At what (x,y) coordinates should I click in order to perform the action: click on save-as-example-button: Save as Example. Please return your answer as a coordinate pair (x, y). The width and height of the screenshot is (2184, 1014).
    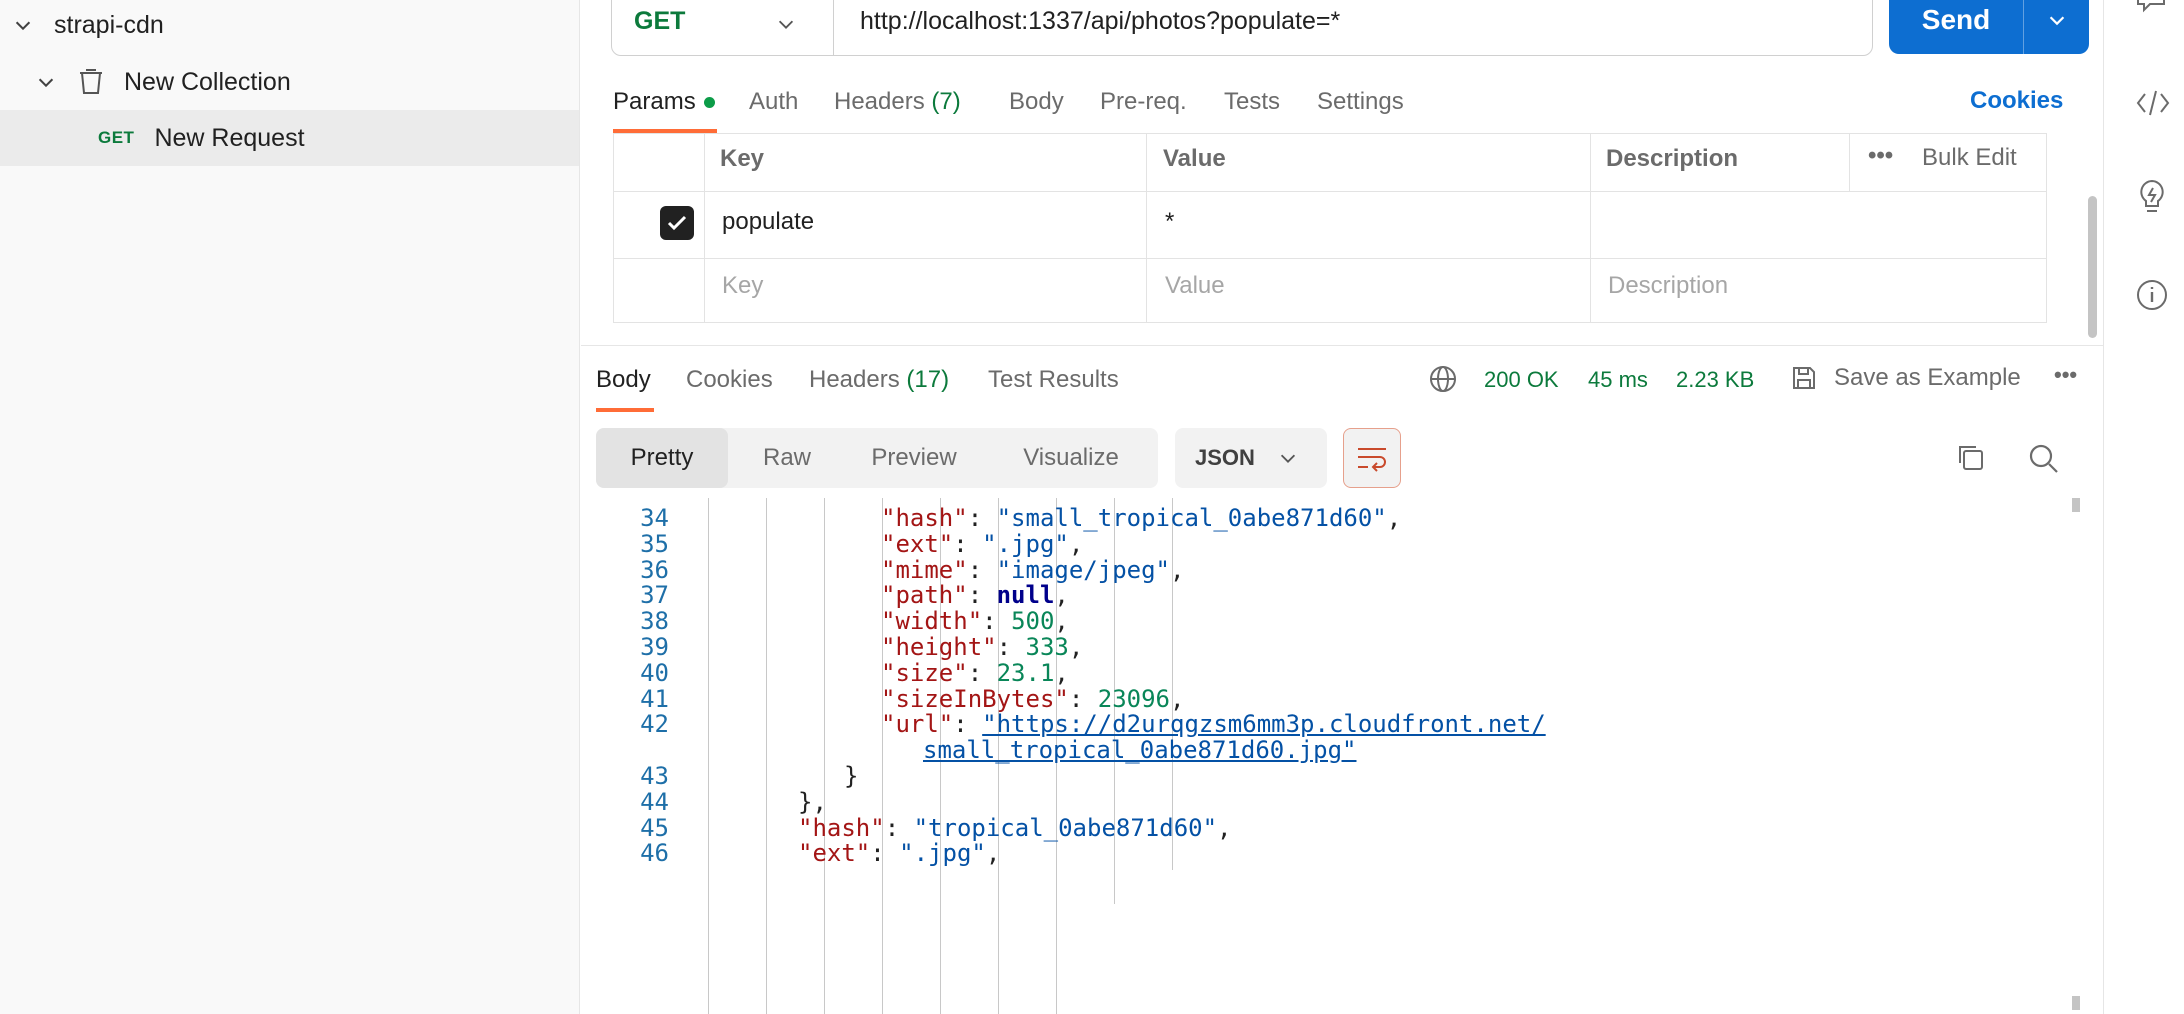
    Looking at the image, I should click on (1905, 378).